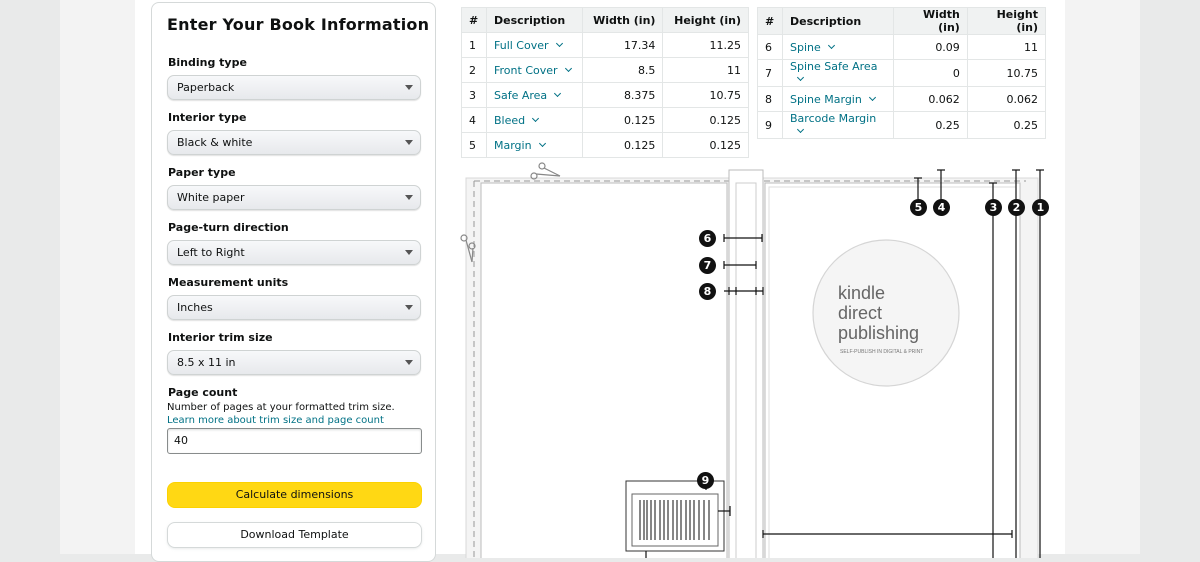 The height and width of the screenshot is (562, 1200). What do you see at coordinates (622, 70) in the screenshot?
I see `row-width: 8.5` at bounding box center [622, 70].